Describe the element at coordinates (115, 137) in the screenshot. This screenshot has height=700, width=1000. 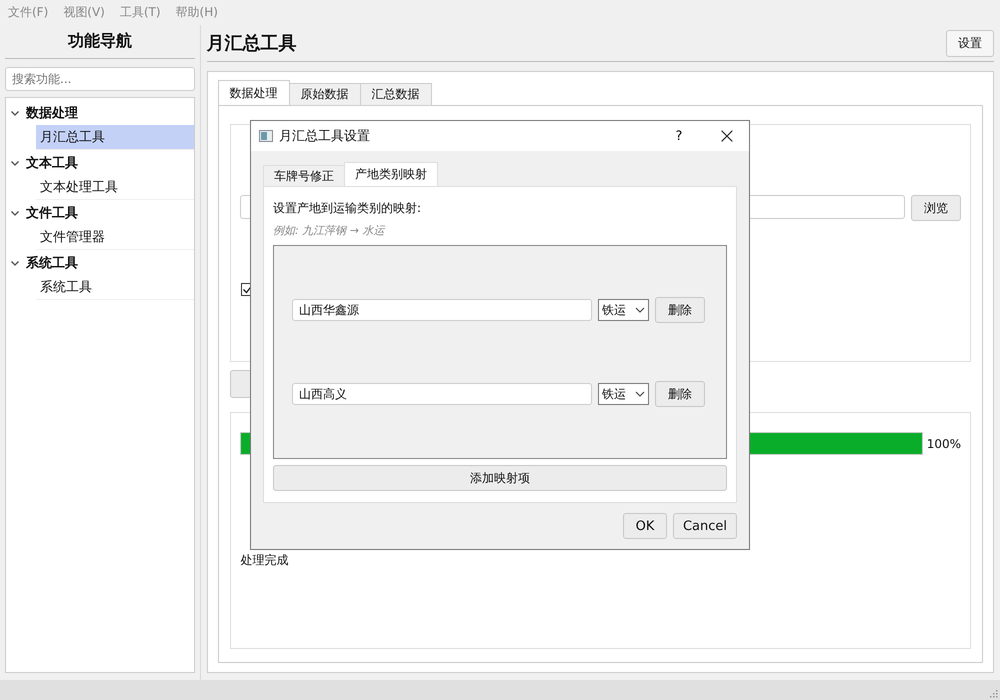
I see `tree-item: 月汇总工具` at that location.